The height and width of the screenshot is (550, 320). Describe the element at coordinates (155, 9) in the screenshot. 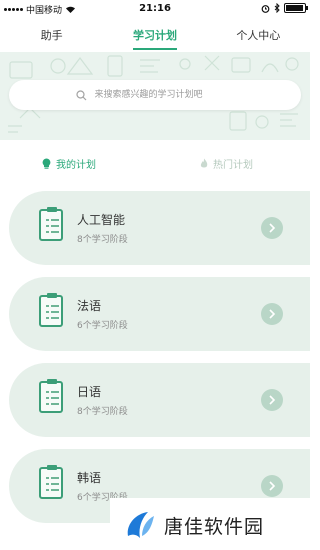

I see `status-bar: 中国移动 21:16` at that location.